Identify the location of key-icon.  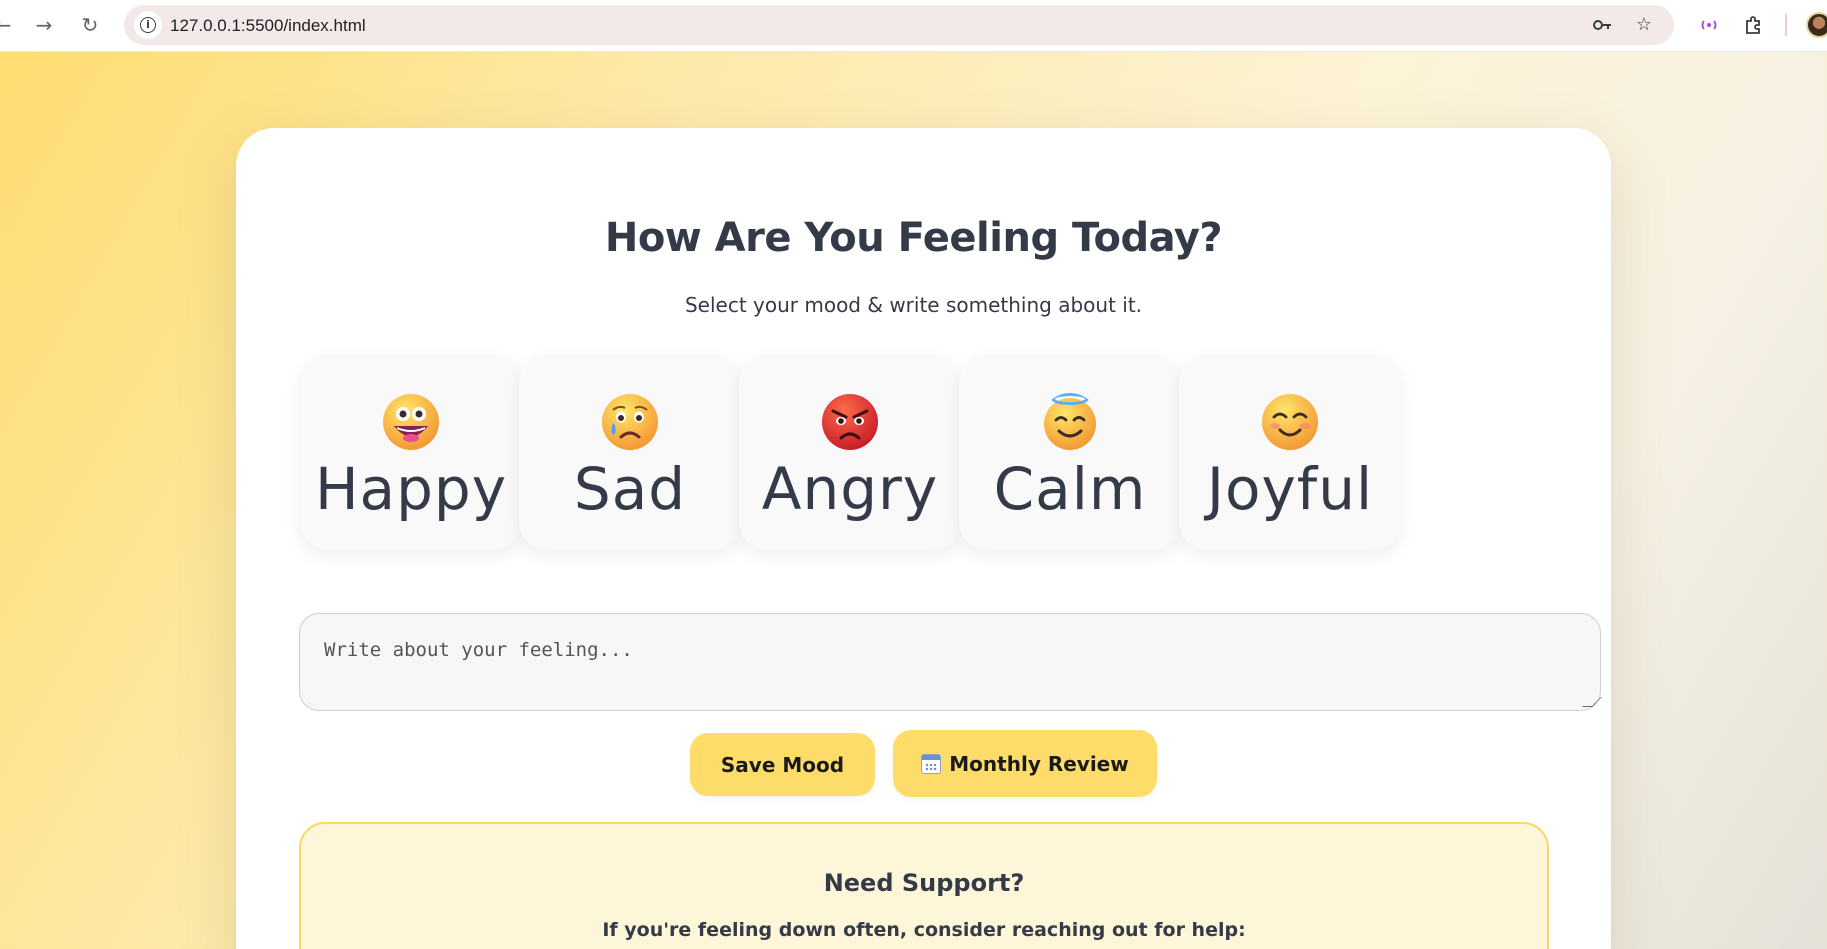
(1602, 25).